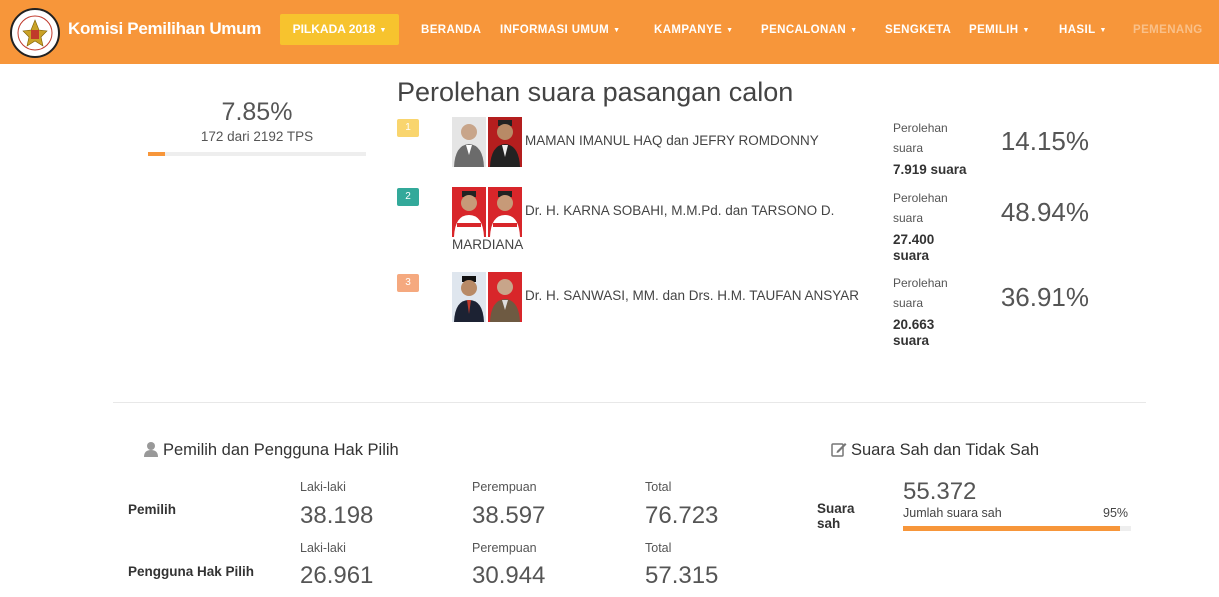  What do you see at coordinates (672, 140) in the screenshot?
I see `candidate-name: MAMAN IMANUL HAQ dan JEFRY ROMDONNY` at bounding box center [672, 140].